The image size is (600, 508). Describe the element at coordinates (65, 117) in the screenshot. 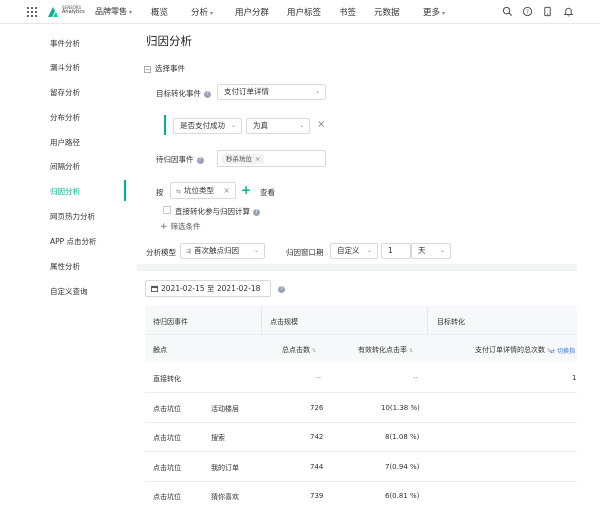

I see `sidebar-item-distribution-analysis: 分布分析` at that location.